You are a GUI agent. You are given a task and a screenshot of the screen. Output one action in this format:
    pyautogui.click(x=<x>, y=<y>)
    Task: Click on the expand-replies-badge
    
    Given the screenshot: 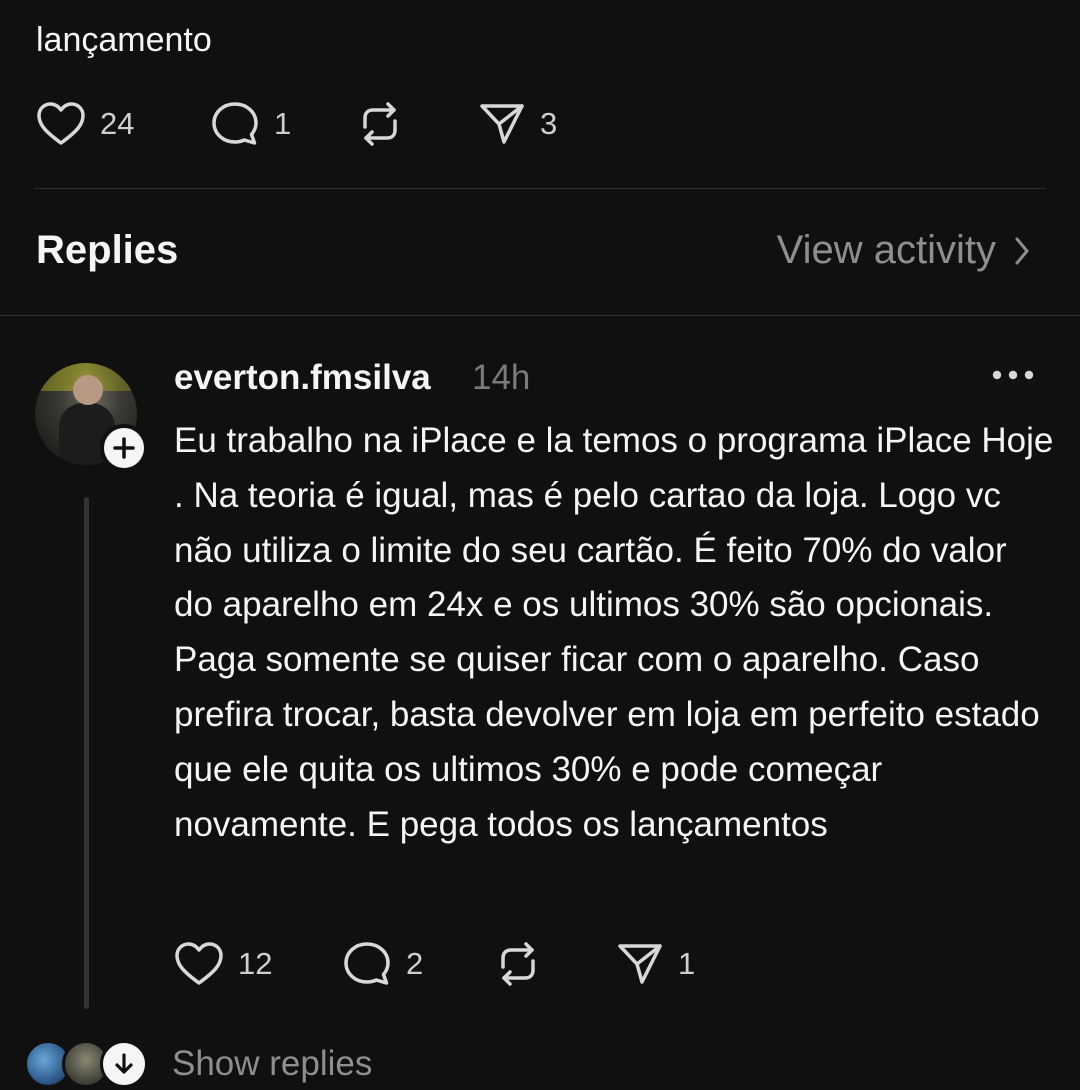 What is the action you would take?
    pyautogui.click(x=124, y=1064)
    